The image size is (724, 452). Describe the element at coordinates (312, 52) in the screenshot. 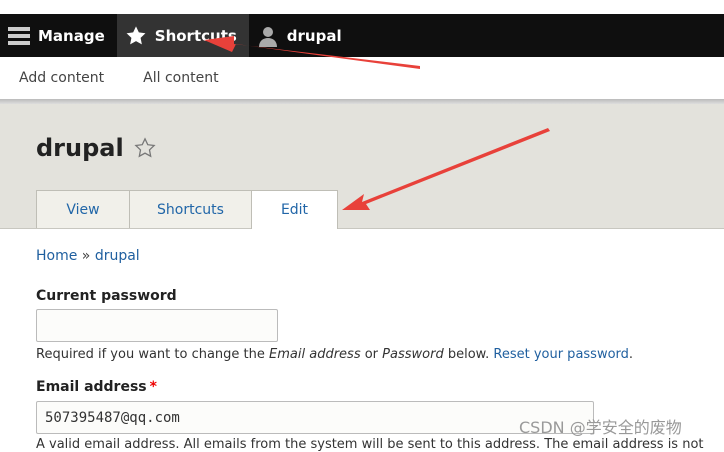

I see `annotation-arrow-shortcuts` at that location.